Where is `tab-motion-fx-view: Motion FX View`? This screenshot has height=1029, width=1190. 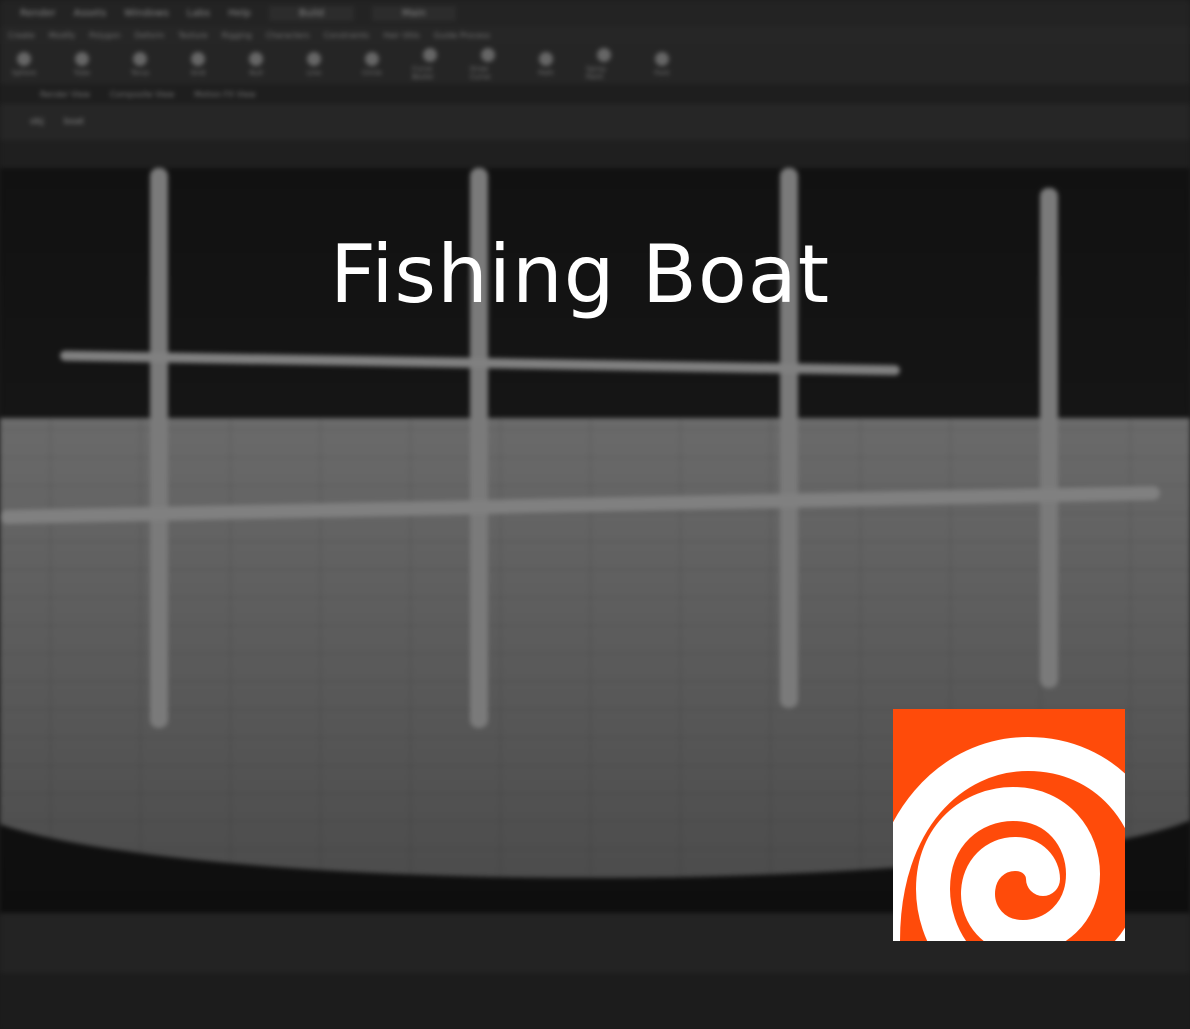
tab-motion-fx-view: Motion FX View is located at coordinates (224, 94).